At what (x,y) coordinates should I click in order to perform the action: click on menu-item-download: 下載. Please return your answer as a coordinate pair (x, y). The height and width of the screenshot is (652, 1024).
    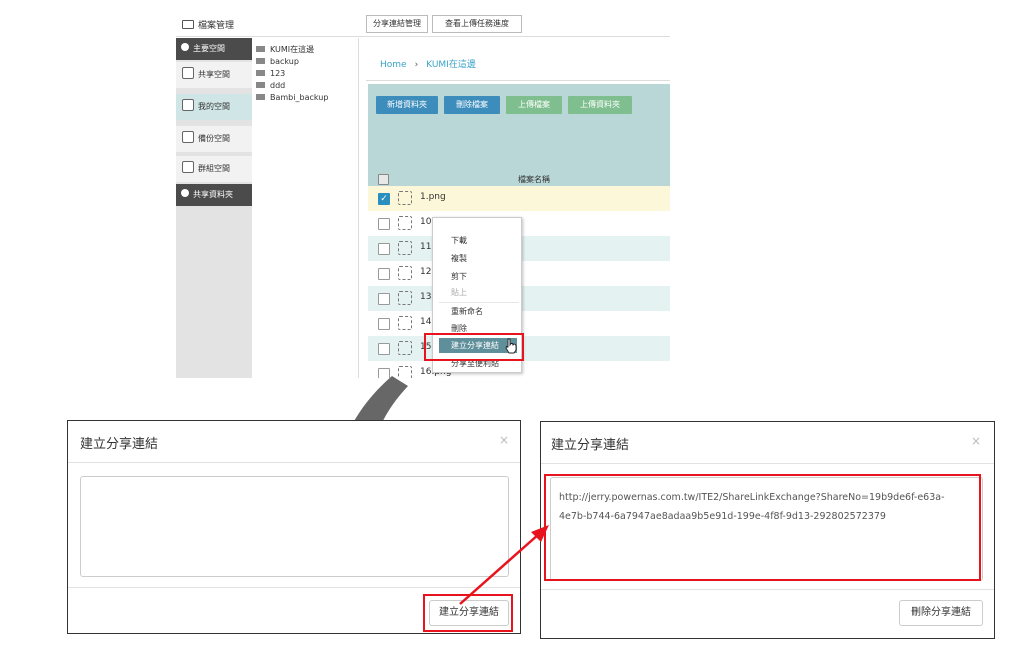
    Looking at the image, I should click on (459, 240).